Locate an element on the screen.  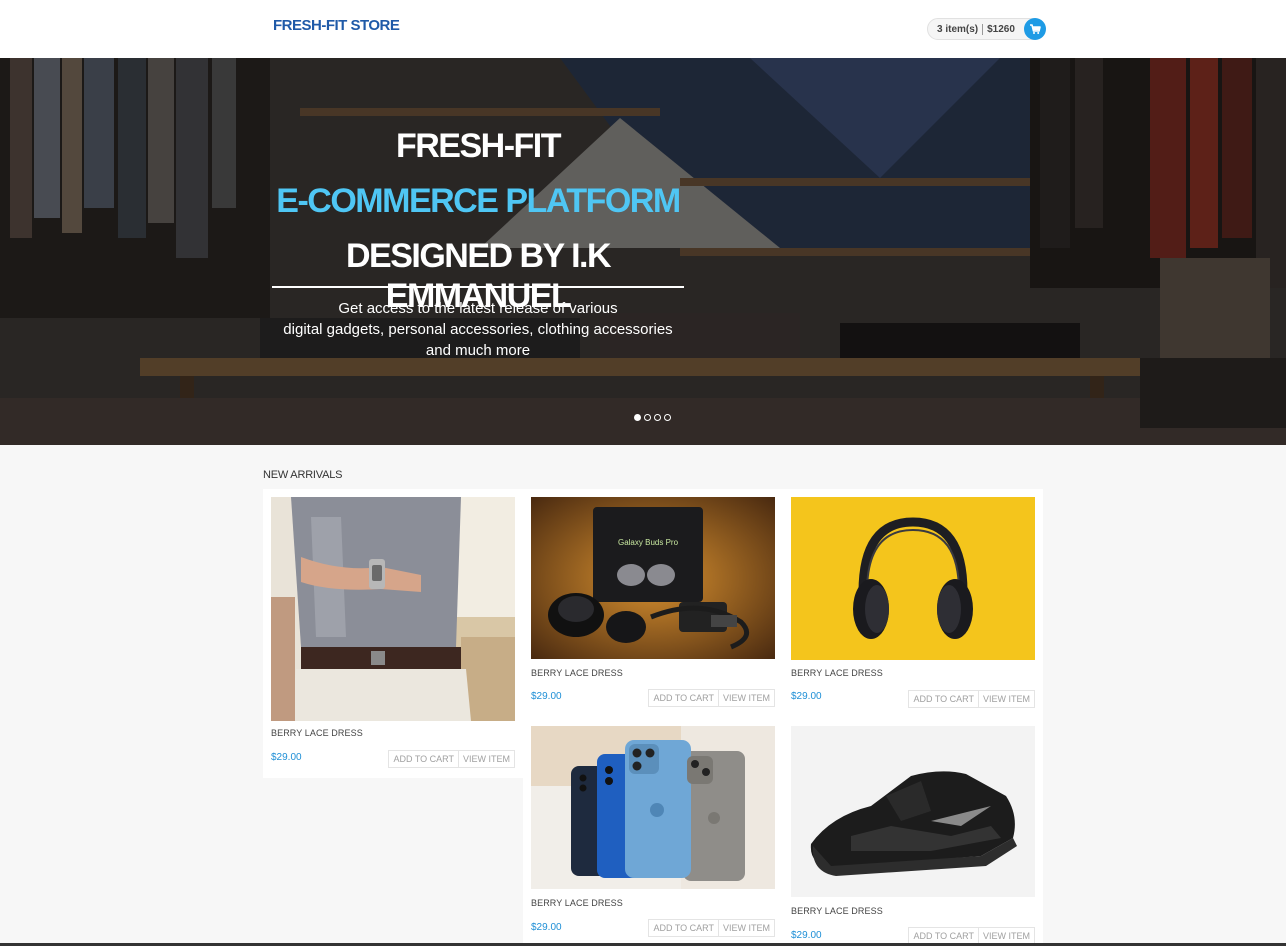
product-photo-headphones is located at coordinates (913, 578).